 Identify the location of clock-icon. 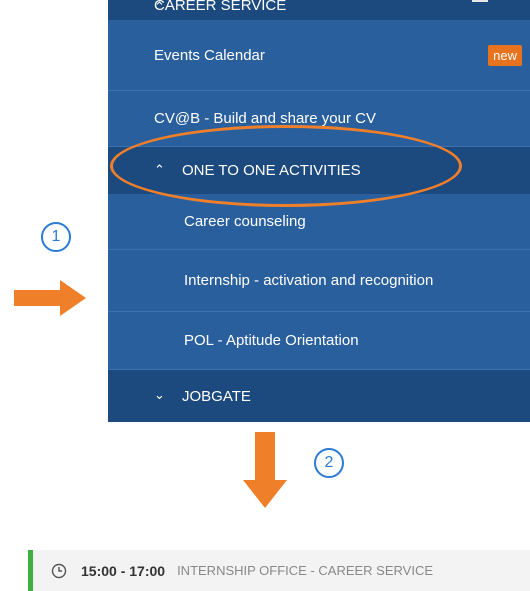
(59, 570).